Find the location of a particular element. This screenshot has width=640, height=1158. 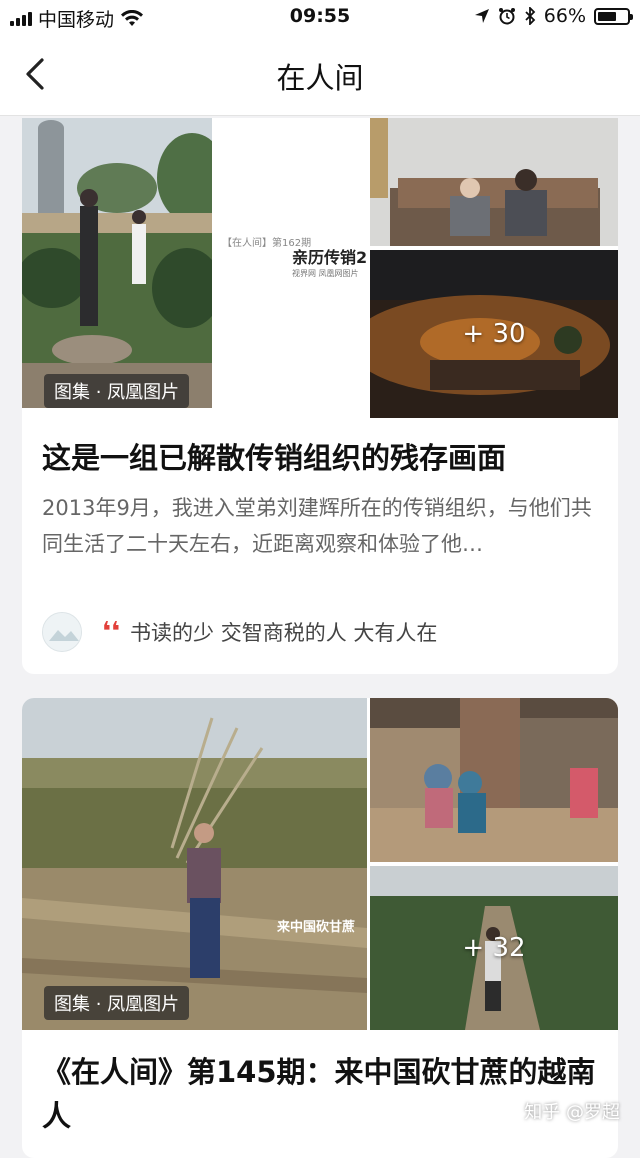

more-photos-count: + 30 is located at coordinates (494, 334).